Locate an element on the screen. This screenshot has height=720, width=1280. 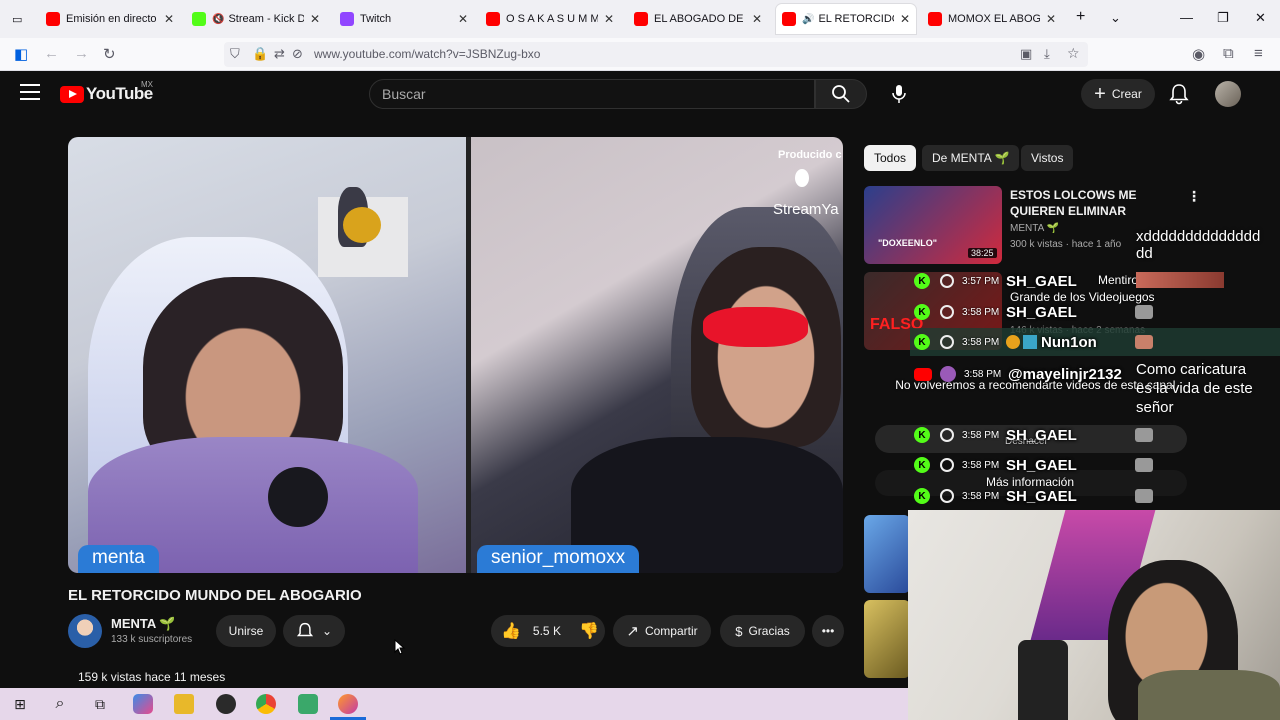
red-sunglasses is located at coordinates (755, 327).